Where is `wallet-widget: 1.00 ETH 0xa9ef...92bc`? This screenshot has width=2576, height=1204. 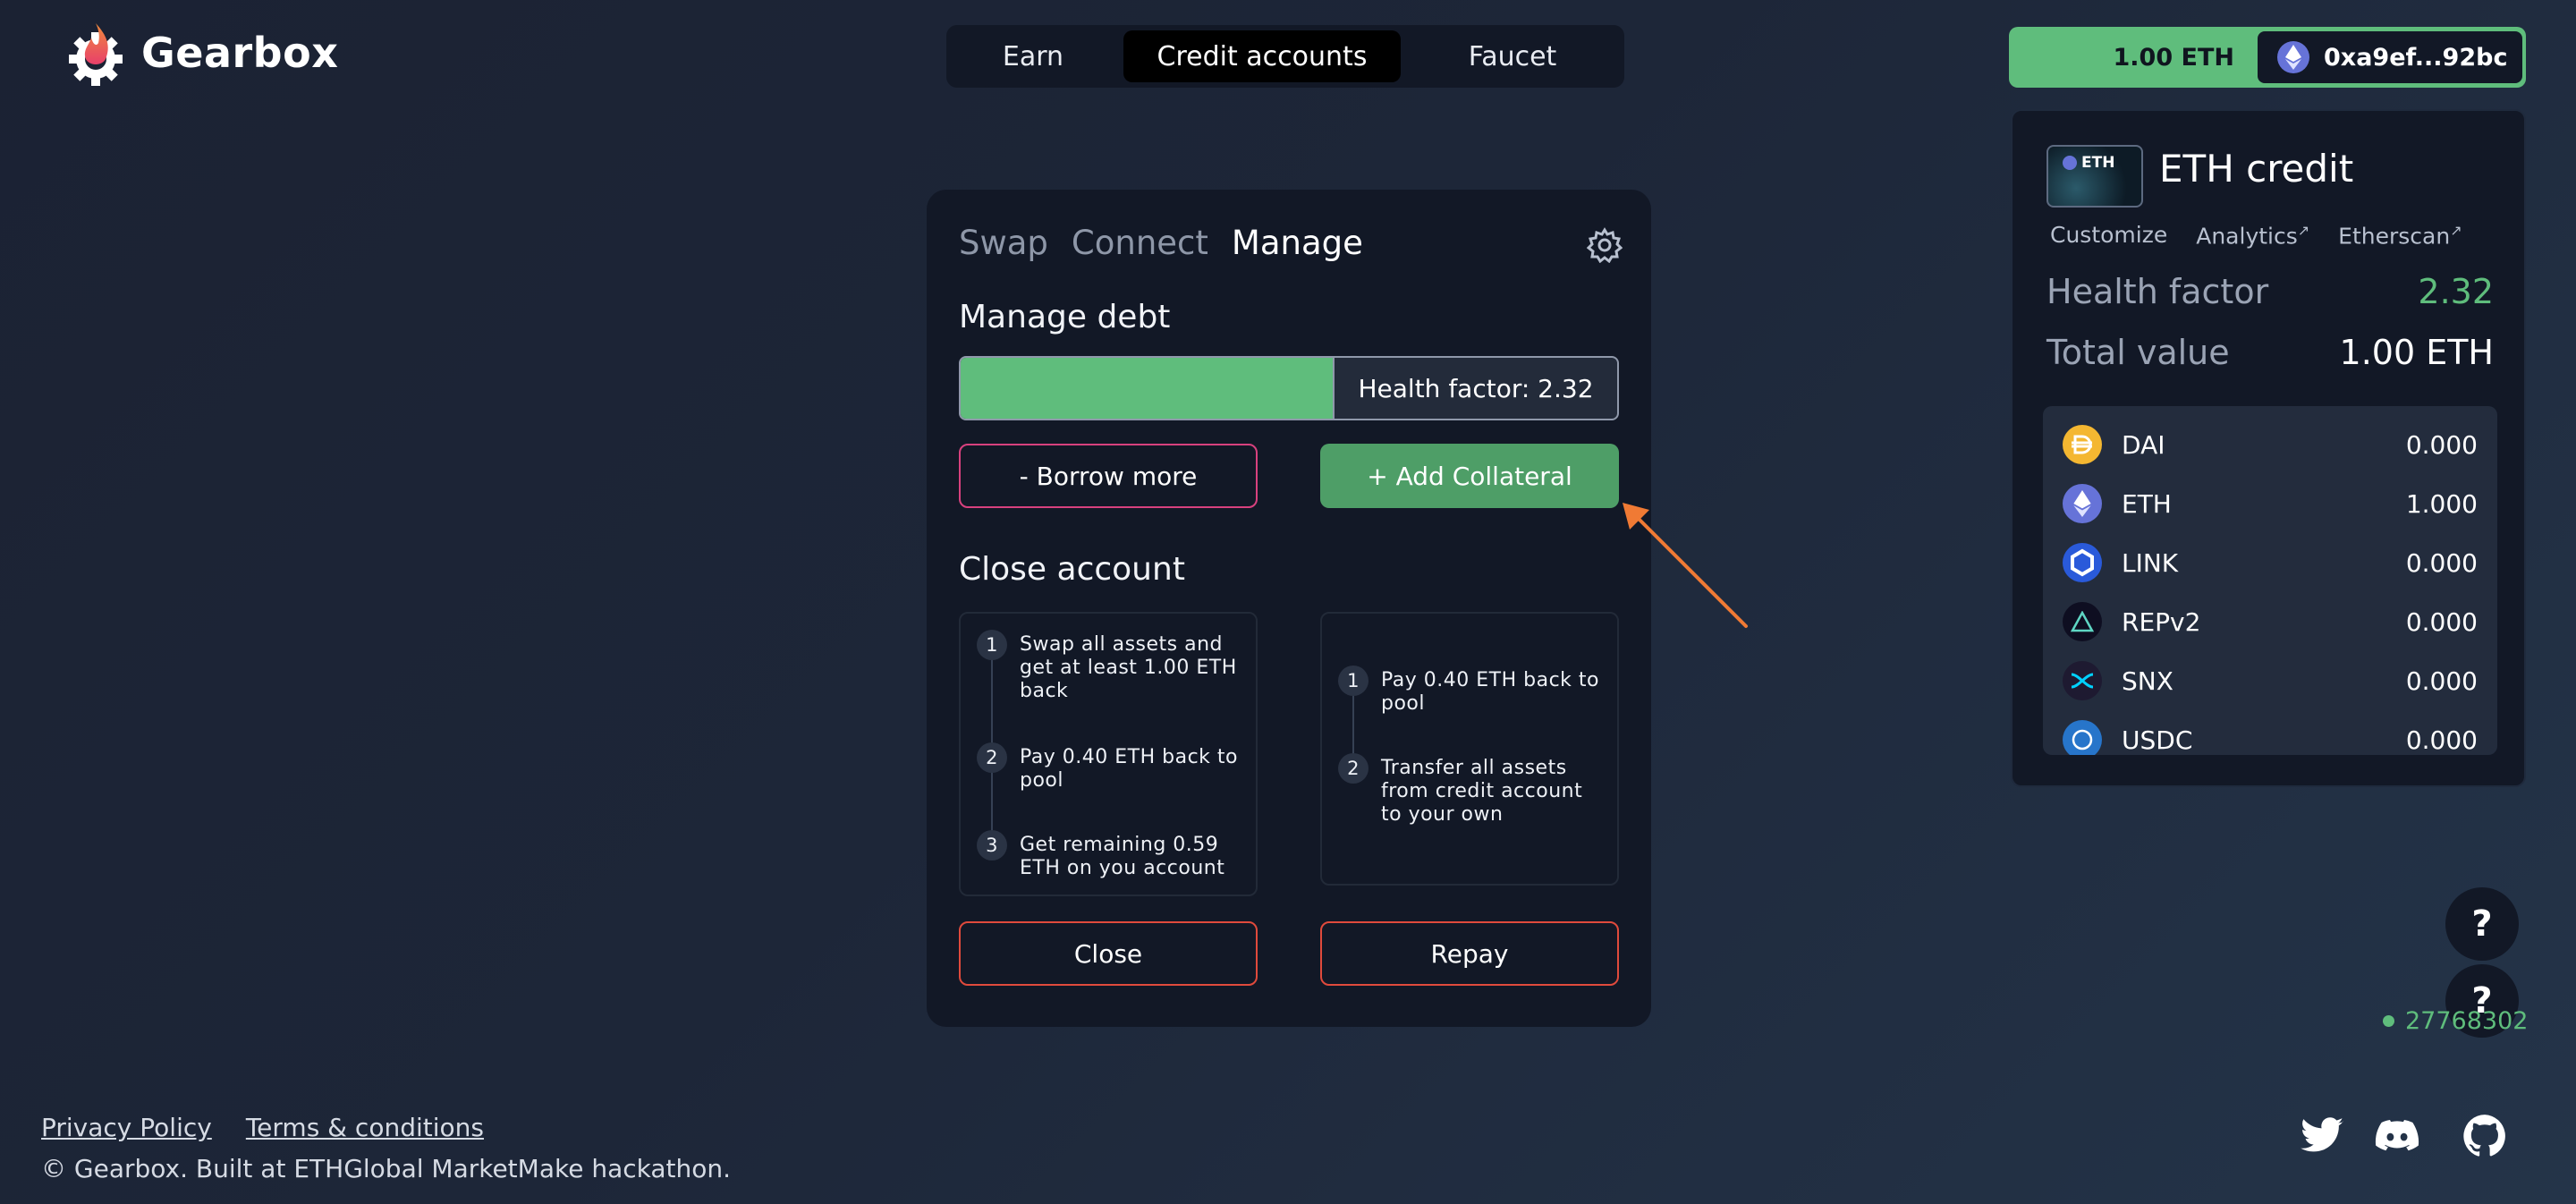 wallet-widget: 1.00 ETH 0xa9ef...92bc is located at coordinates (2267, 58).